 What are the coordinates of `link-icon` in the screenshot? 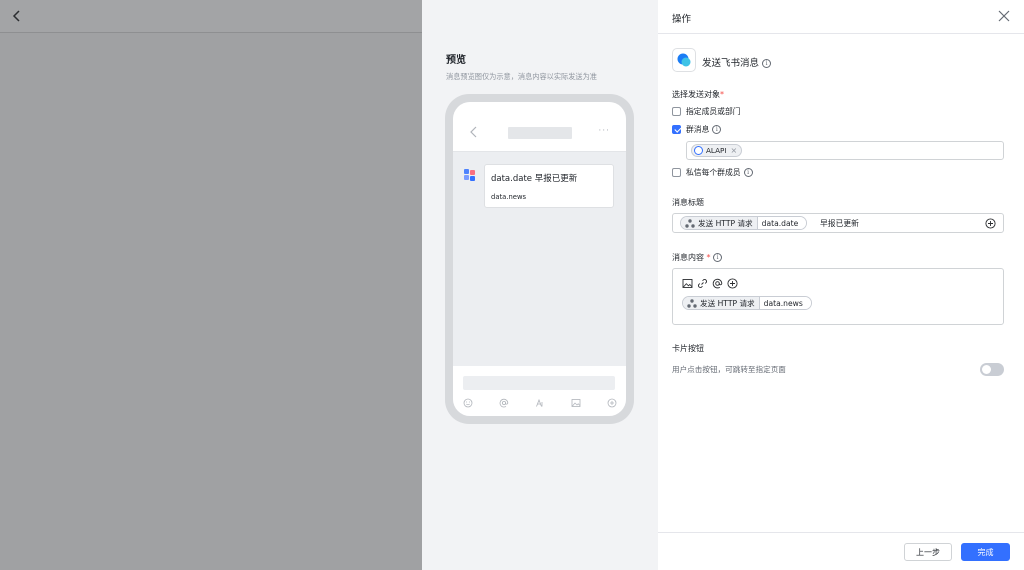 It's located at (702, 283).